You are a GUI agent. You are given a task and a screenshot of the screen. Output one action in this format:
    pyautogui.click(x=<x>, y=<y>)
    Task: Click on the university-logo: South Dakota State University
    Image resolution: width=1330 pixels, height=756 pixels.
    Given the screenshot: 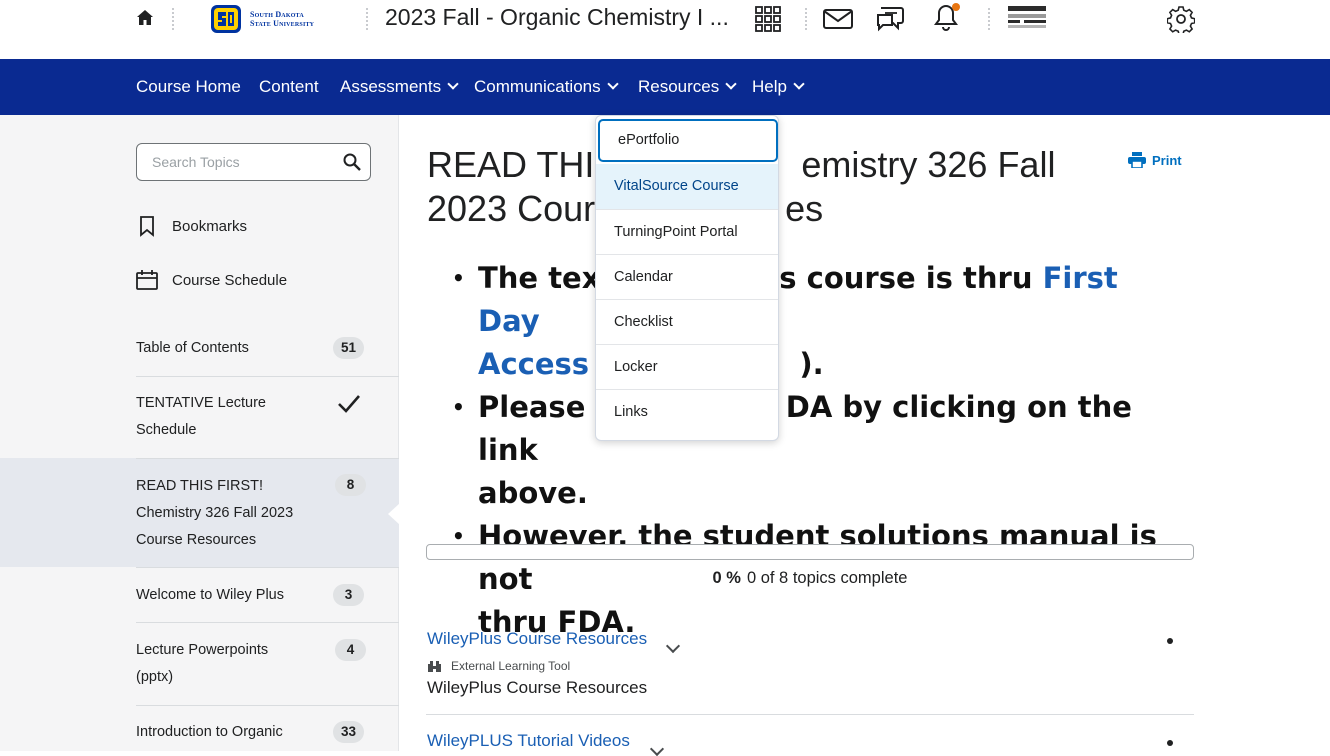 What is the action you would take?
    pyautogui.click(x=261, y=19)
    